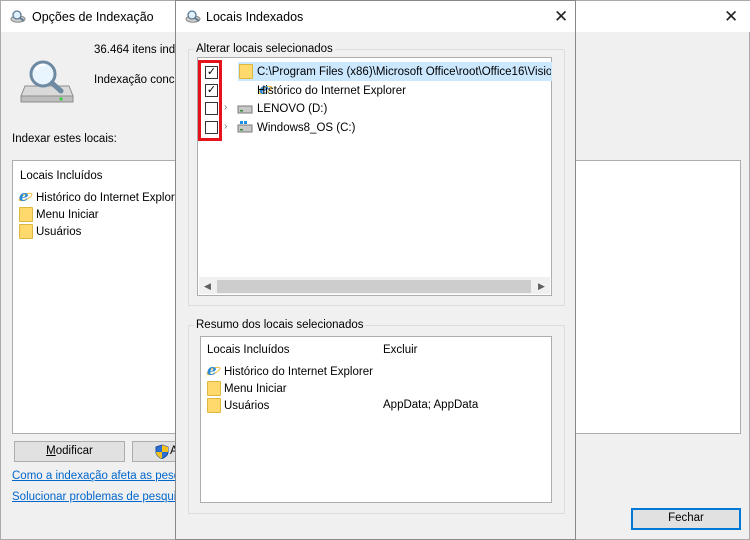 This screenshot has width=750, height=540. What do you see at coordinates (64, 139) in the screenshot?
I see `index-locations-label: Indexar estes locais:` at bounding box center [64, 139].